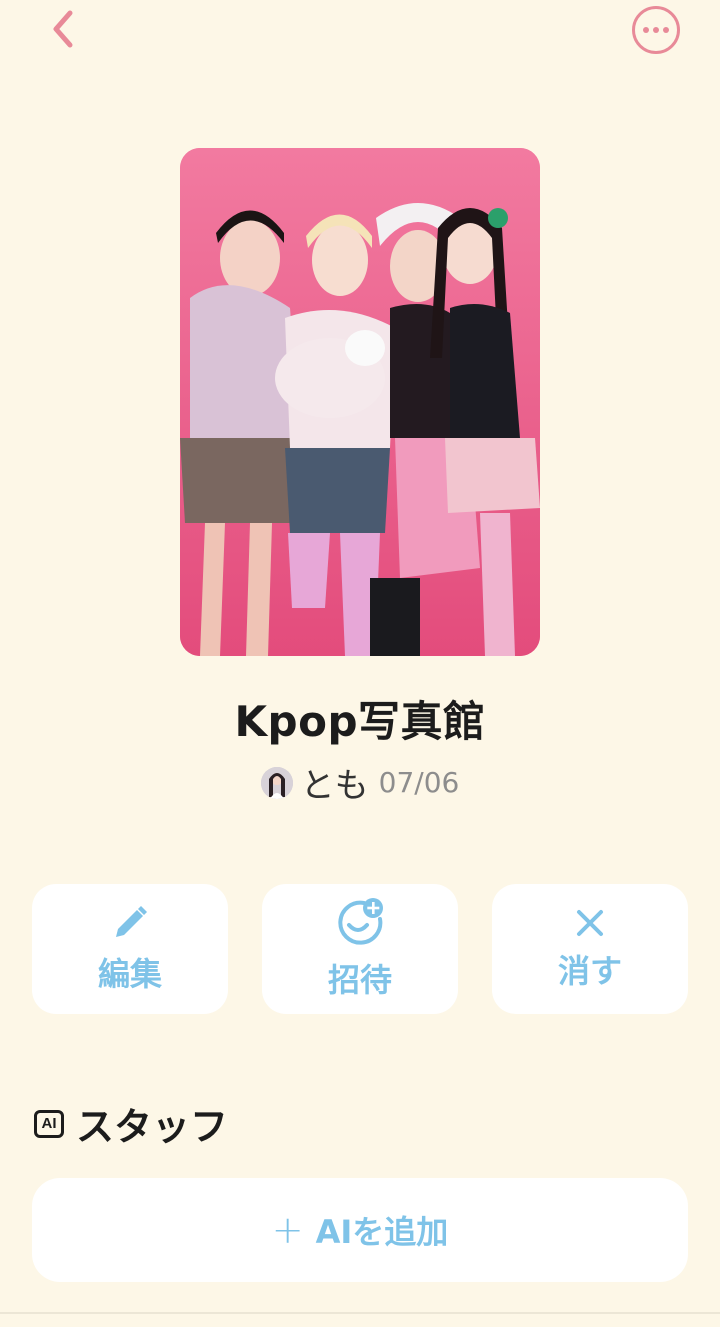 This screenshot has width=720, height=1327. What do you see at coordinates (360, 949) in the screenshot?
I see `invite-button: 招待` at bounding box center [360, 949].